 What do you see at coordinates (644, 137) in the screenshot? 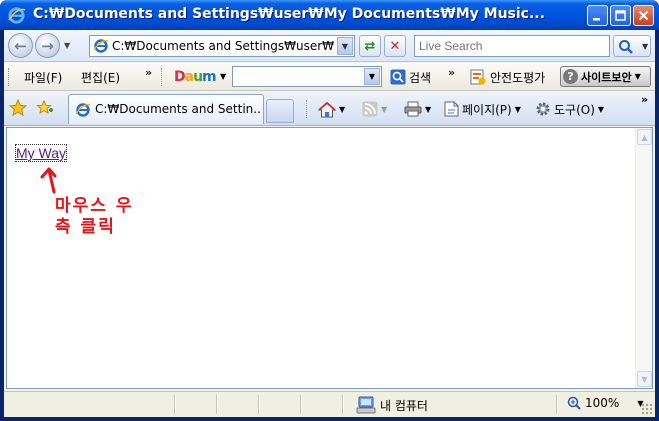
I see `scroll-up-button: ▲` at bounding box center [644, 137].